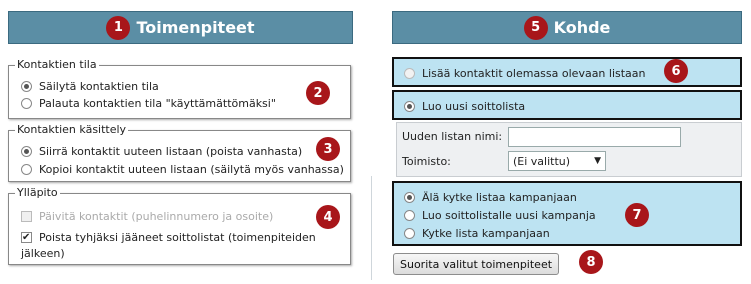 The image size is (751, 284). I want to click on radio-new-campaign-label: Luo soittolistalle uusi kampanja, so click(509, 215).